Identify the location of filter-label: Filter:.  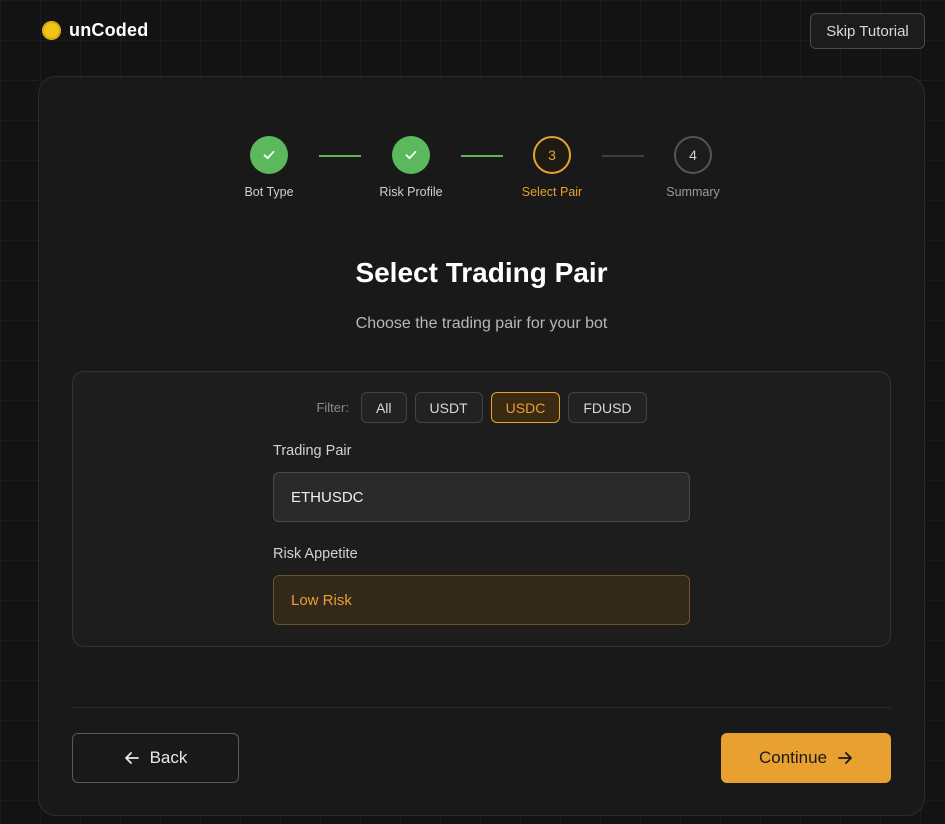
(332, 407).